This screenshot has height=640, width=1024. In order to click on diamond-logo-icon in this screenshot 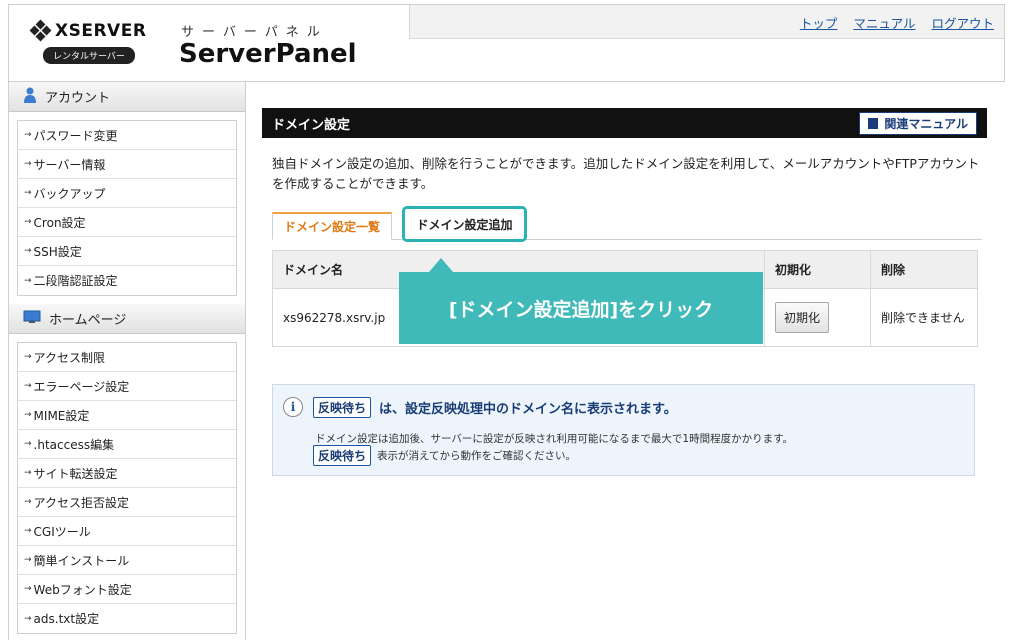, I will do `click(40, 30)`.